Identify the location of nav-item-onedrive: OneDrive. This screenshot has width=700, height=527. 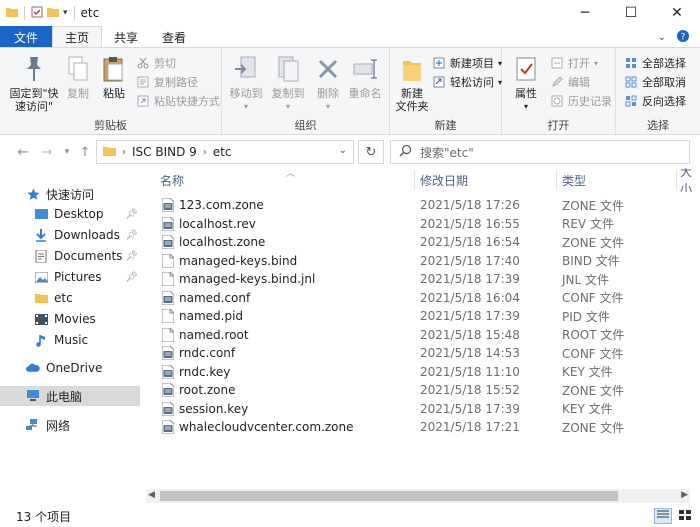
(73, 368).